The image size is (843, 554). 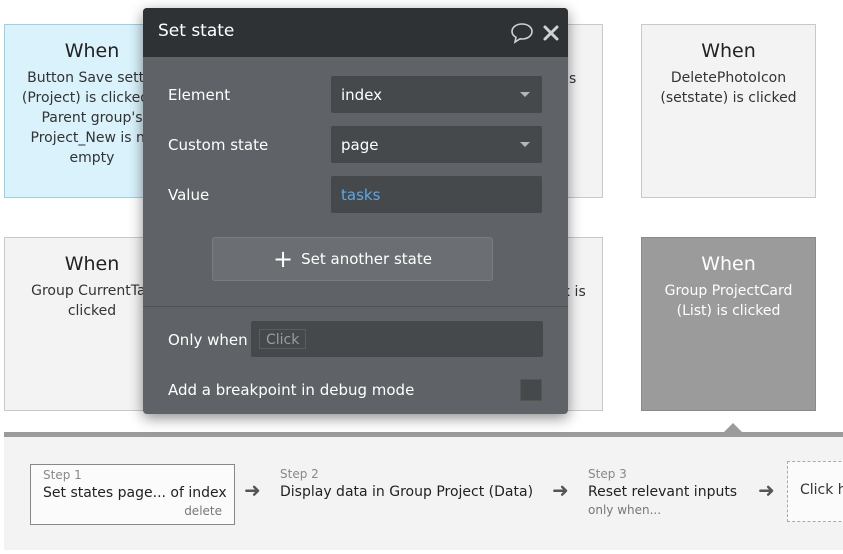 What do you see at coordinates (531, 390) in the screenshot?
I see `breakpoint-checkbox` at bounding box center [531, 390].